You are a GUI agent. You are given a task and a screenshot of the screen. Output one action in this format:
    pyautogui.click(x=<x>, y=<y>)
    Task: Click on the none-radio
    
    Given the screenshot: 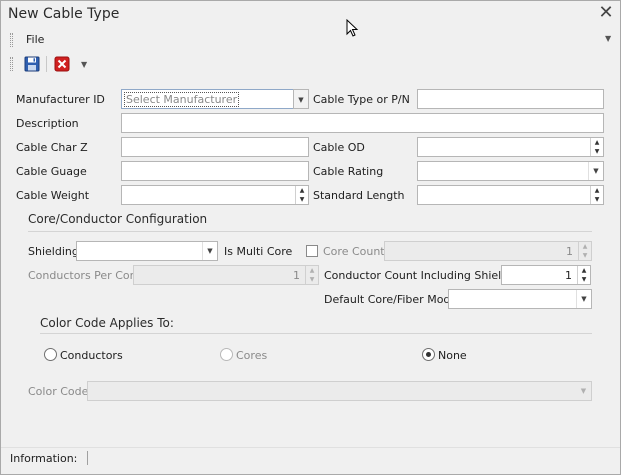 What is the action you would take?
    pyautogui.click(x=428, y=354)
    